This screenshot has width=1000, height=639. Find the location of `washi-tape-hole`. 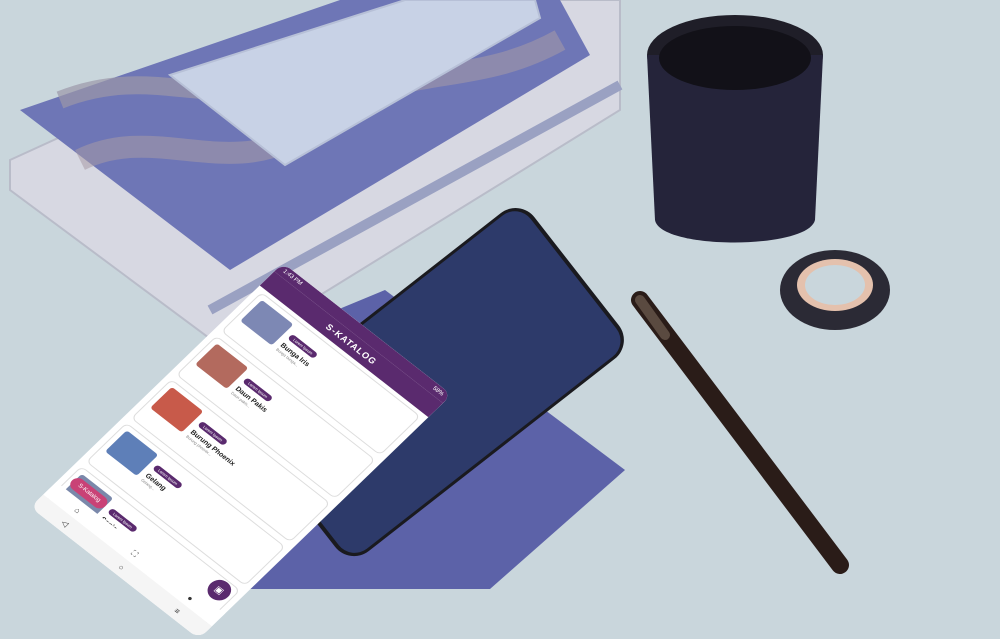

washi-tape-hole is located at coordinates (835, 285).